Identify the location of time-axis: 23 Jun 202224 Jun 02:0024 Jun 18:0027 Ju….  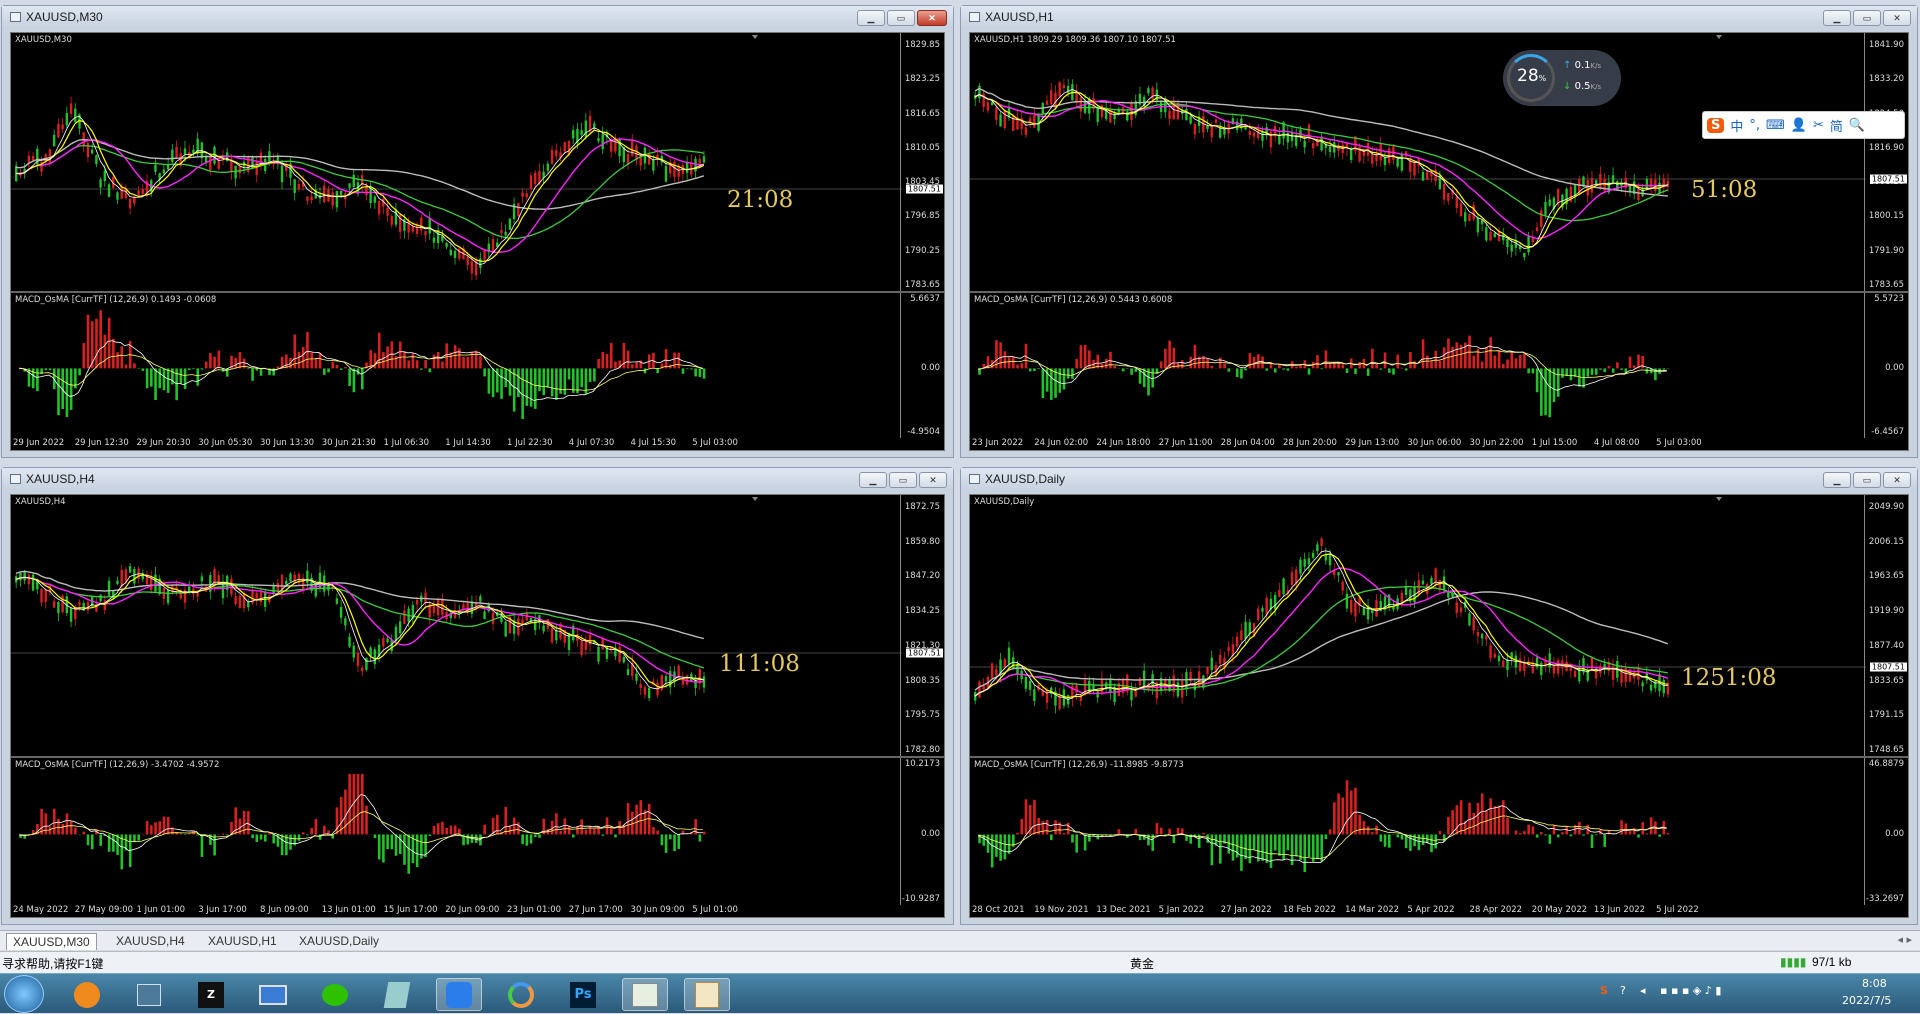
(1417, 443).